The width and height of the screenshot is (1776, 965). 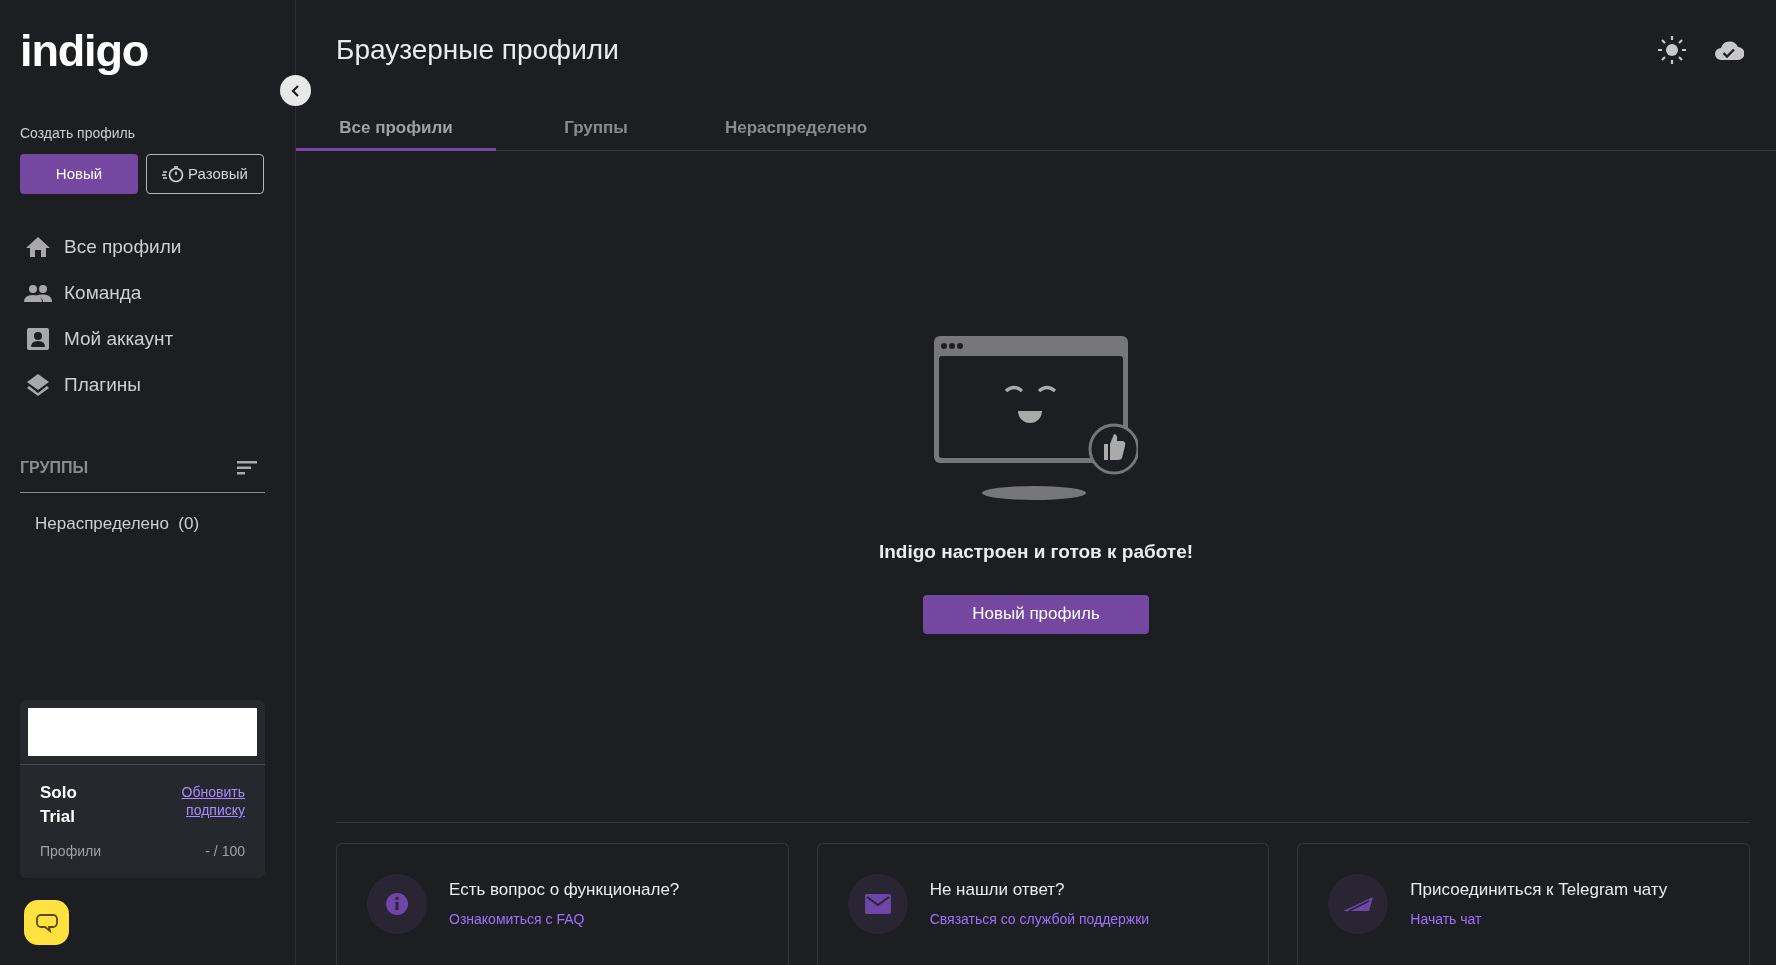 I want to click on speech-bubble-icon, so click(x=46, y=922).